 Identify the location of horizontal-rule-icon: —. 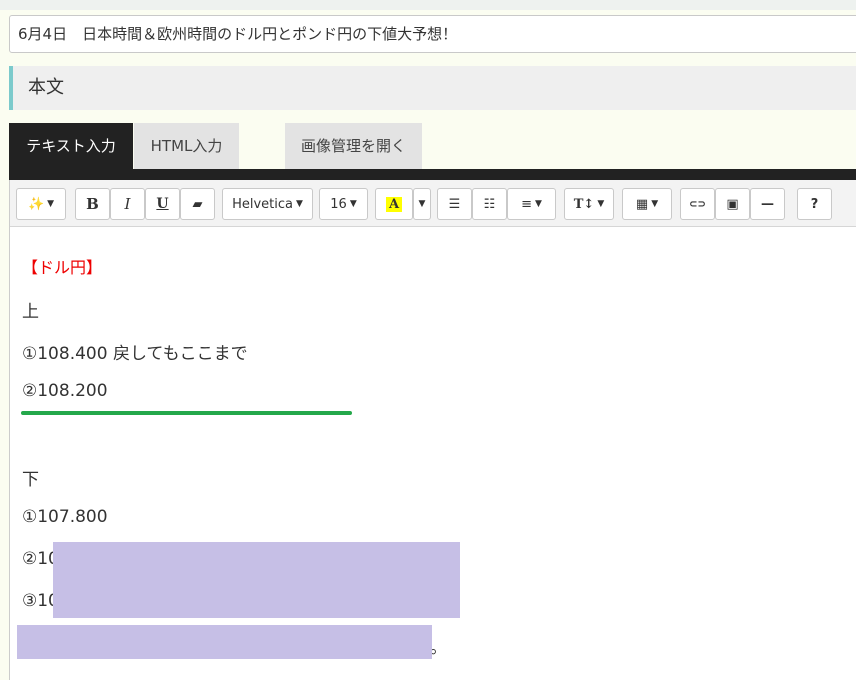
(767, 204).